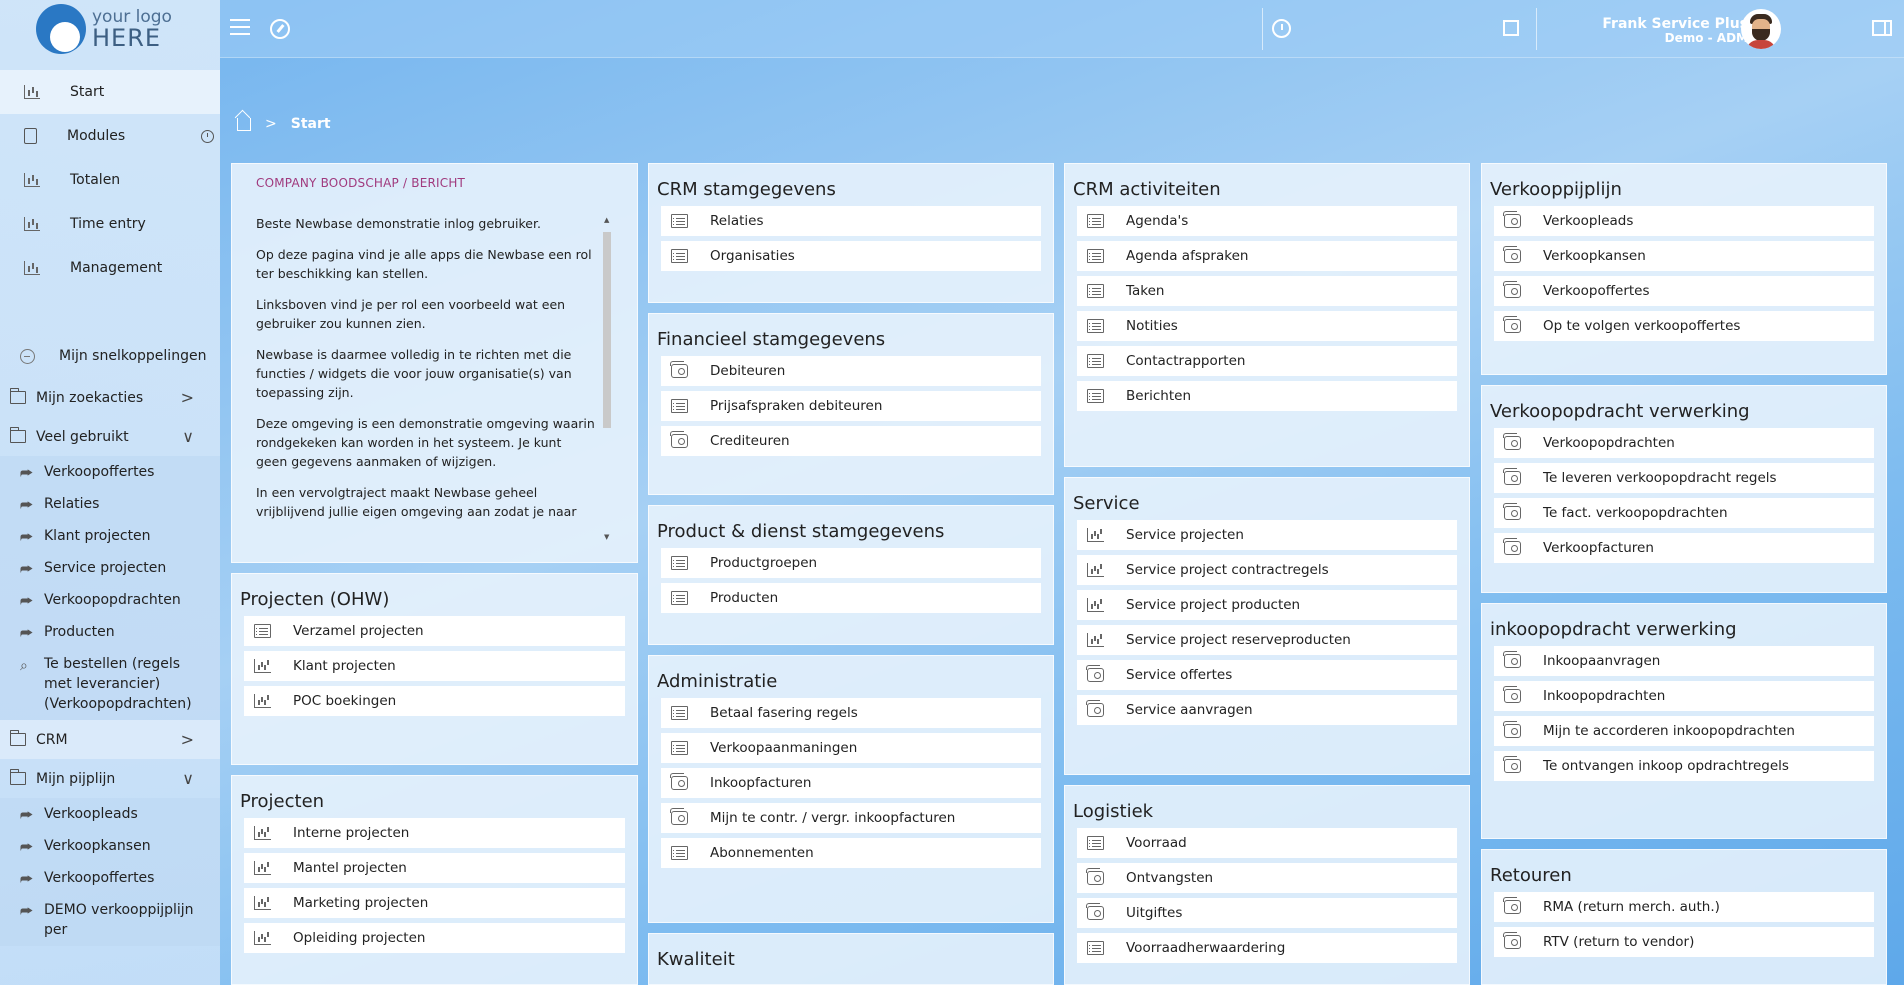 Image resolution: width=1904 pixels, height=985 pixels. I want to click on card-link: Verkoopoffertes, so click(1684, 291).